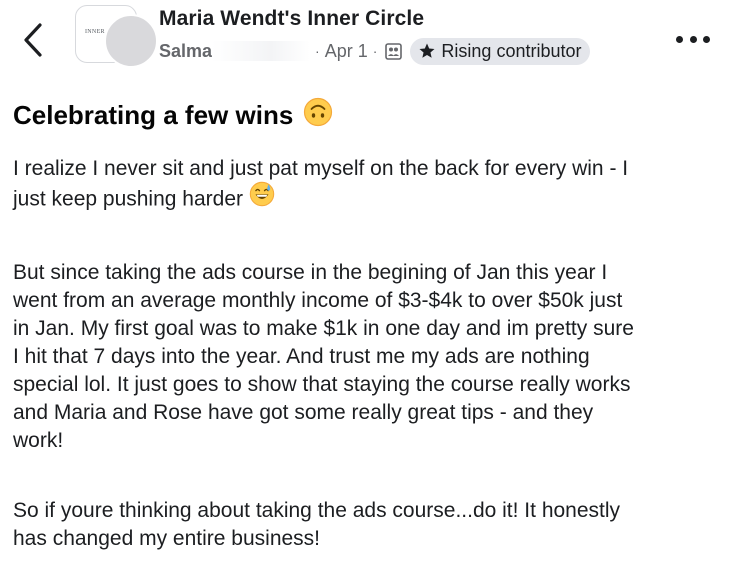 The image size is (738, 572). I want to click on post-title: Celebrating a few wins, so click(173, 115).